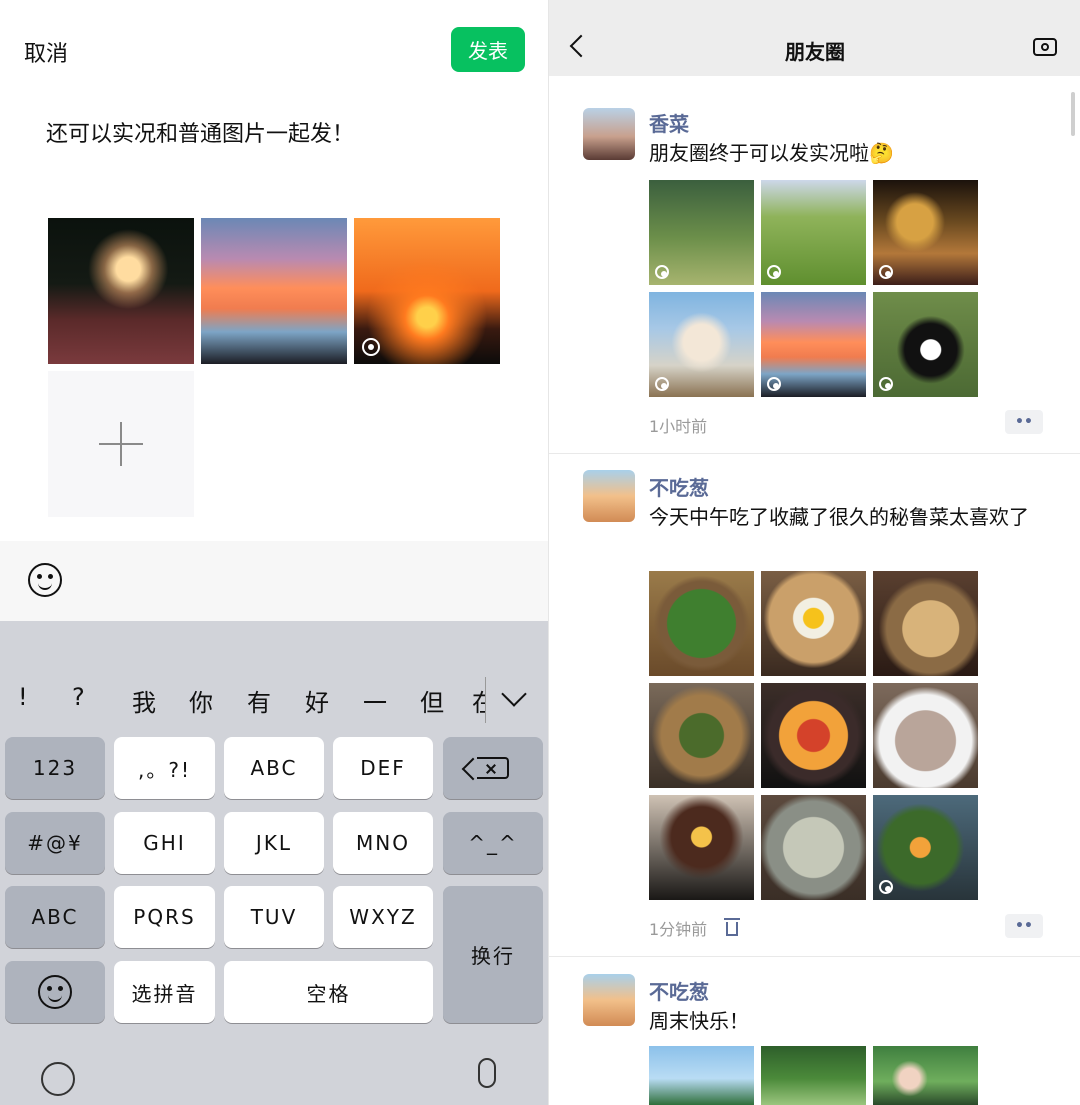 The image size is (1080, 1105). Describe the element at coordinates (144, 700) in the screenshot. I see `candidate-word: 我` at that location.